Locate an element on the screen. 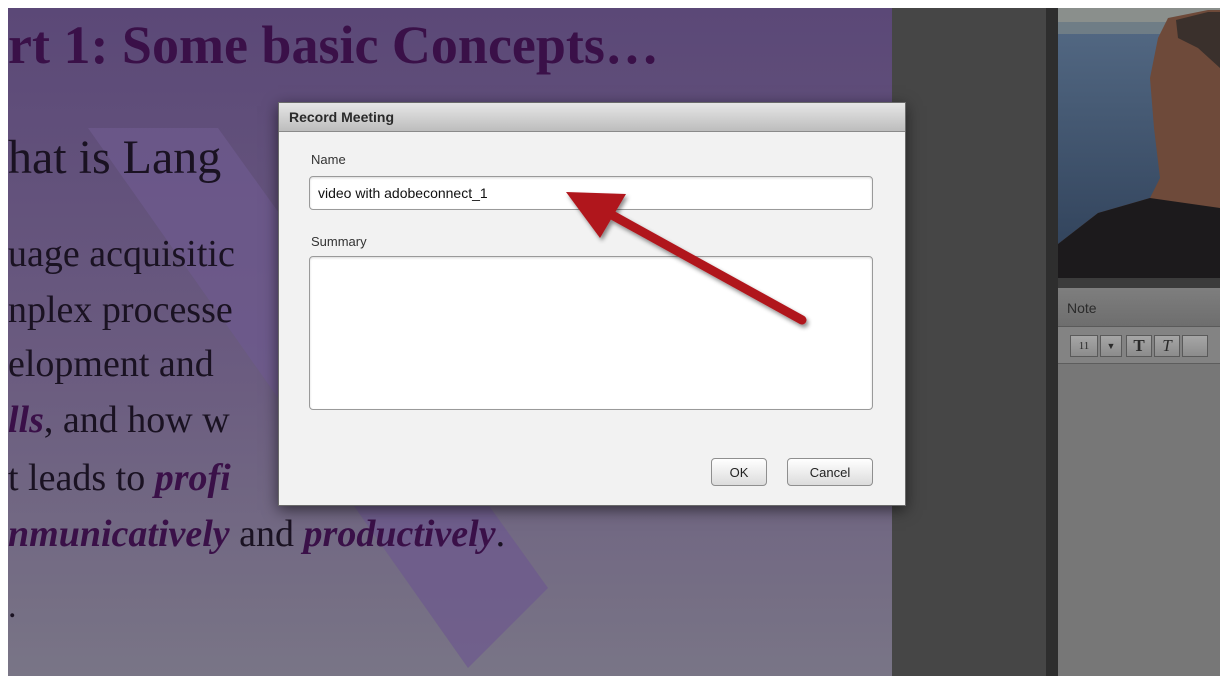 The height and width of the screenshot is (676, 1220). slide-line: nplex processe is located at coordinates (120, 310).